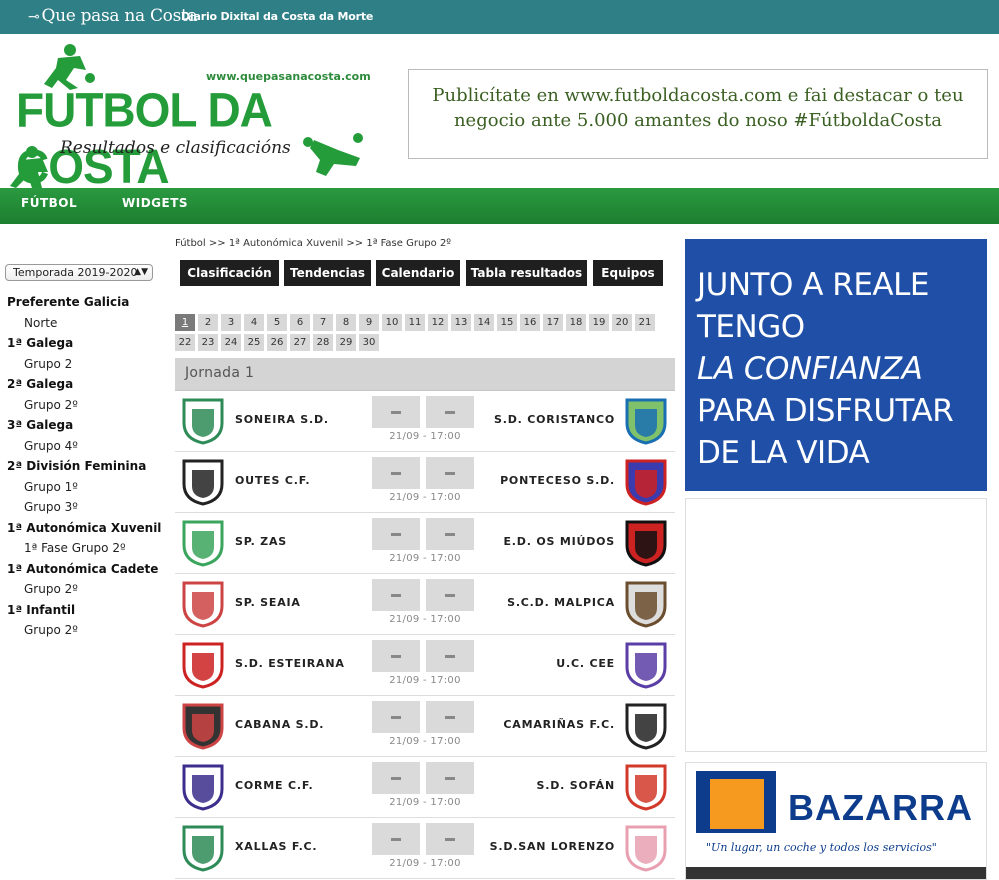 Image resolution: width=999 pixels, height=880 pixels. Describe the element at coordinates (418, 273) in the screenshot. I see `tab-calendario: Calendario` at that location.